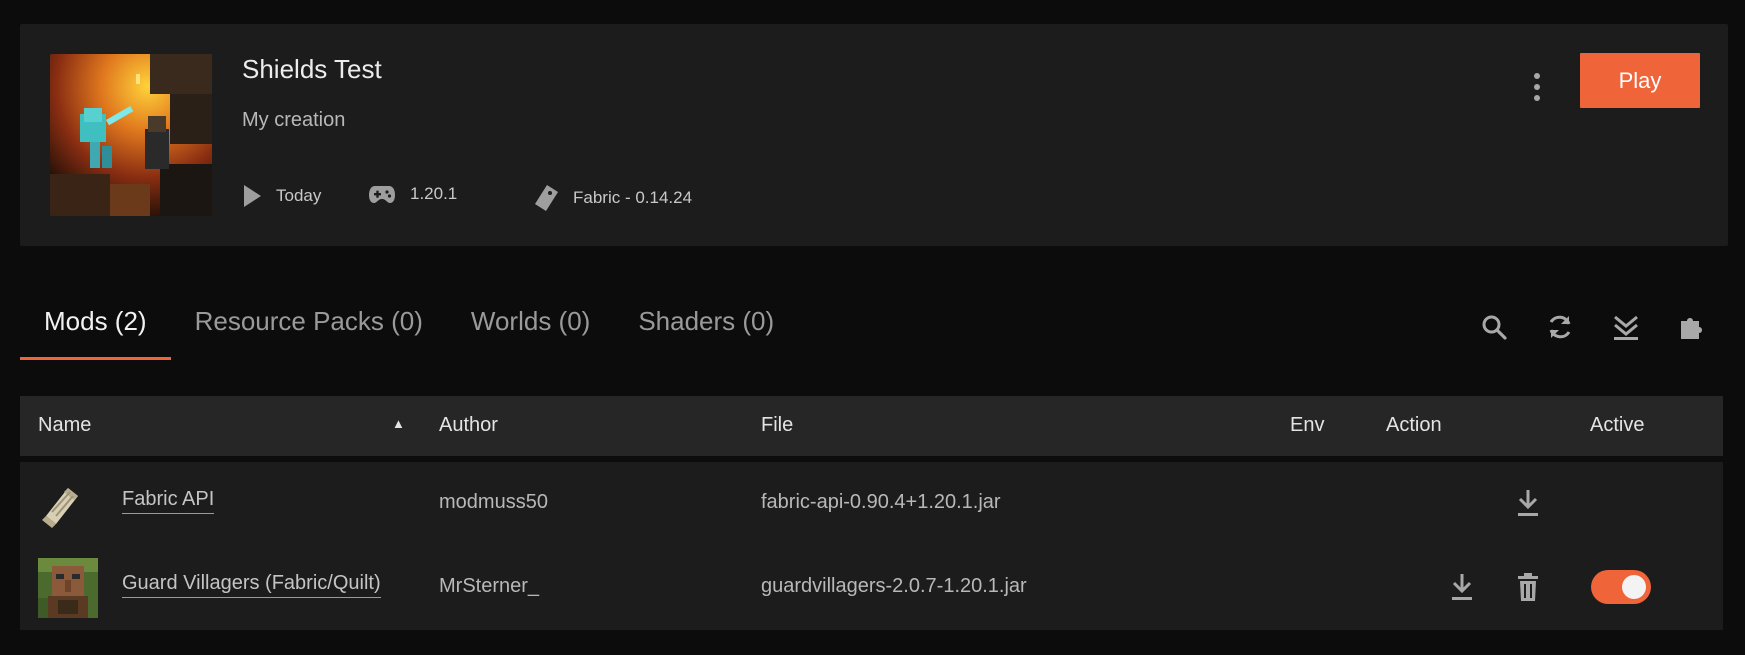 The image size is (1745, 655). Describe the element at coordinates (312, 69) in the screenshot. I see `instance-title: Shields Test` at that location.